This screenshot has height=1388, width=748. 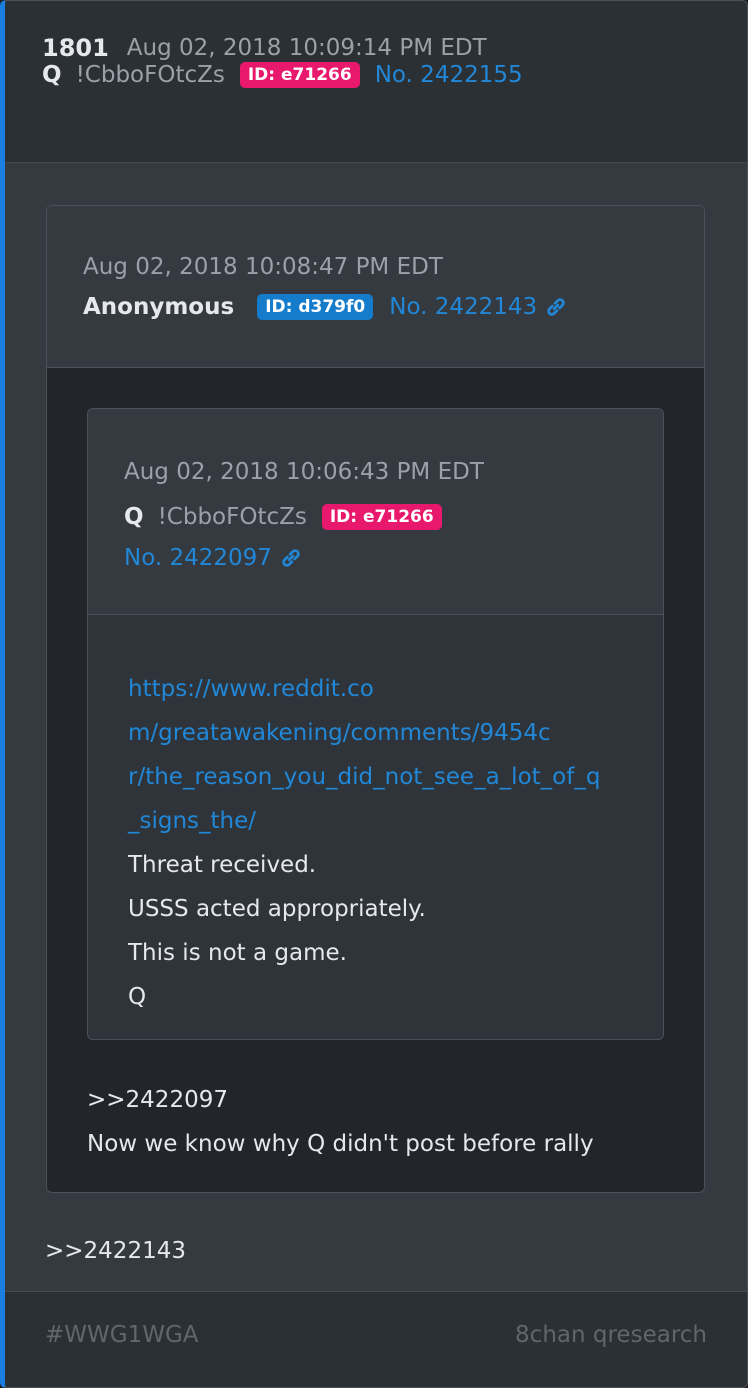 What do you see at coordinates (306, 48) in the screenshot?
I see `post-date: Aug 02, 2018 10:09:14 PM EDT` at bounding box center [306, 48].